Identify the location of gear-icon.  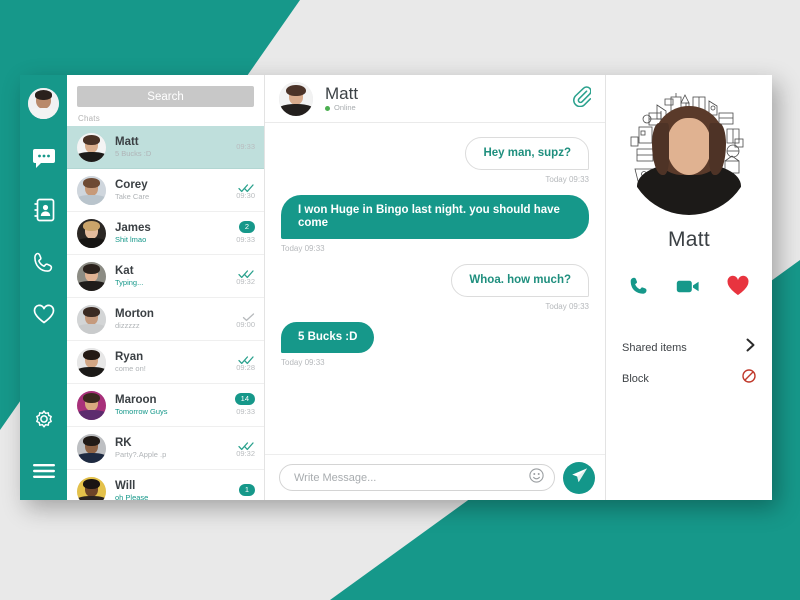
(44, 421).